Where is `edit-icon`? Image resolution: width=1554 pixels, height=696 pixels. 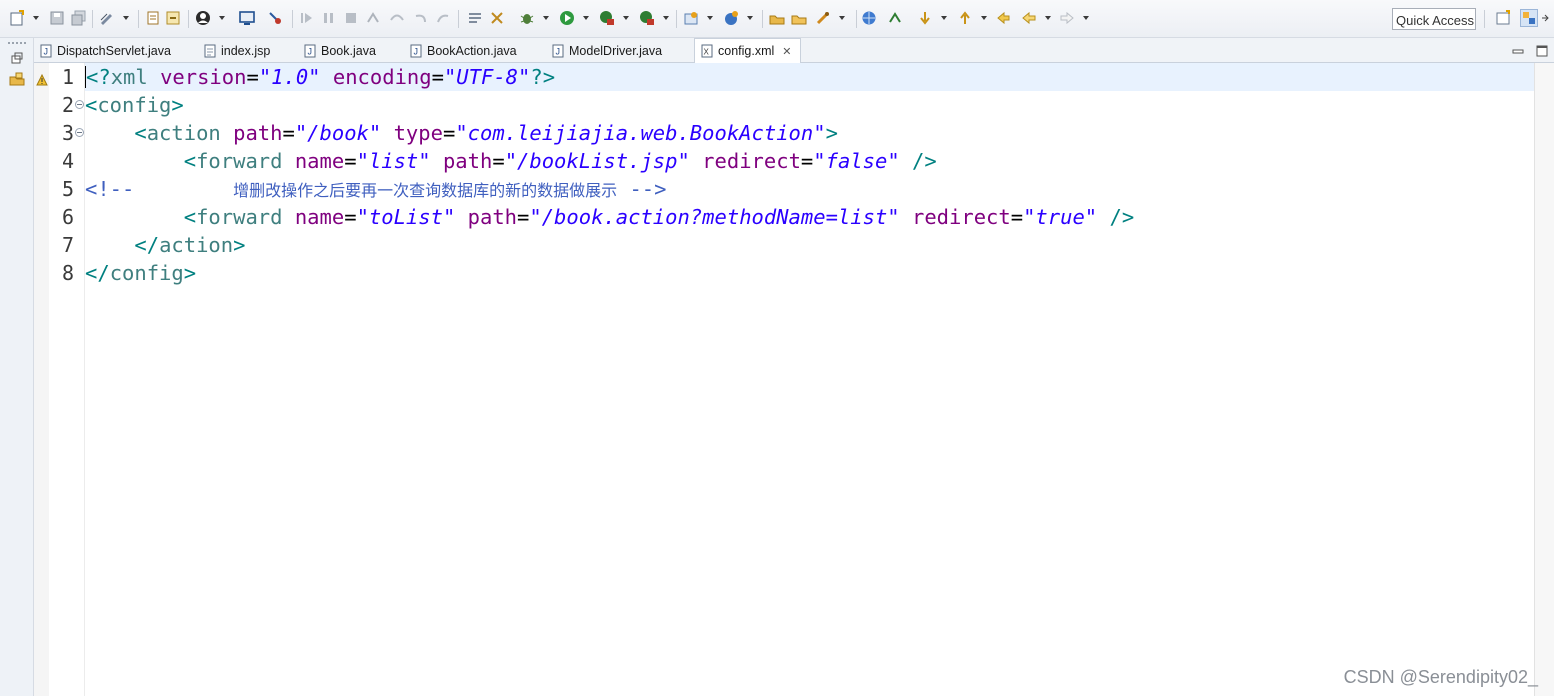
edit-icon is located at coordinates (107, 18).